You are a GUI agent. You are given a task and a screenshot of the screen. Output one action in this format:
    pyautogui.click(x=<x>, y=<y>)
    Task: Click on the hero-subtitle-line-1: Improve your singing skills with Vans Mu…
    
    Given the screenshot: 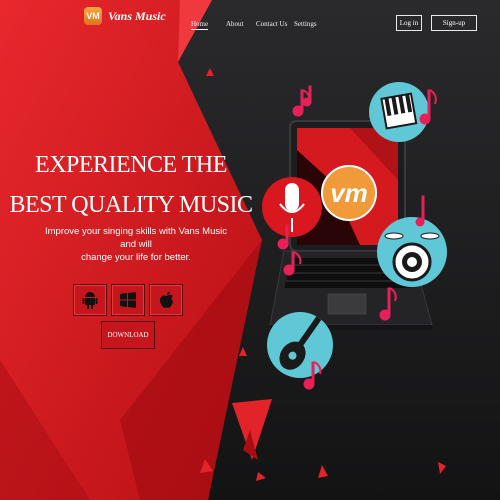 What is the action you would take?
    pyautogui.click(x=136, y=238)
    